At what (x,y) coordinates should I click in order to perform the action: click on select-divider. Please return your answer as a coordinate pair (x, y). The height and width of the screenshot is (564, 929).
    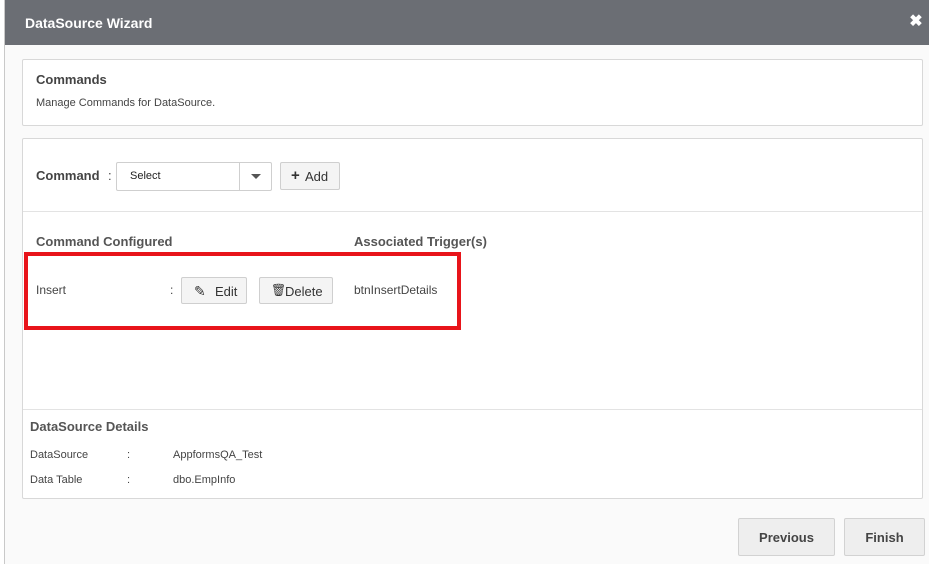
    Looking at the image, I should click on (239, 176).